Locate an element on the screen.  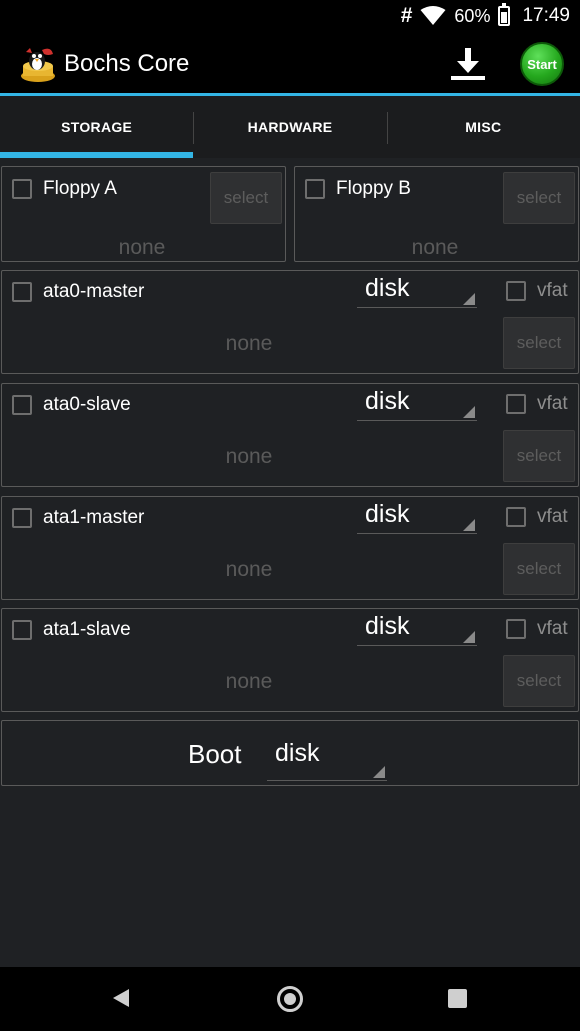
ata1-master-type-value: disk is located at coordinates (387, 514).